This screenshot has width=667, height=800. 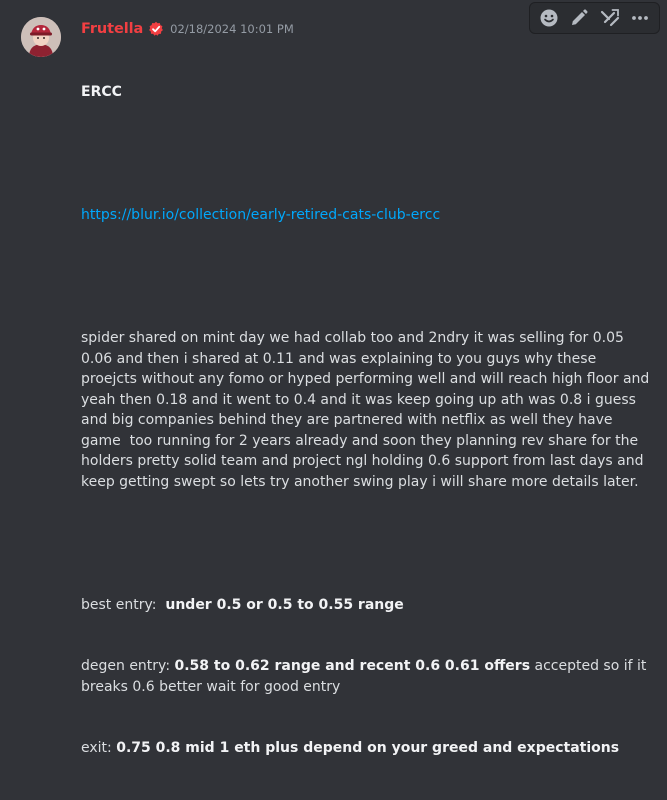 What do you see at coordinates (101, 92) in the screenshot?
I see `message-title: ERCC` at bounding box center [101, 92].